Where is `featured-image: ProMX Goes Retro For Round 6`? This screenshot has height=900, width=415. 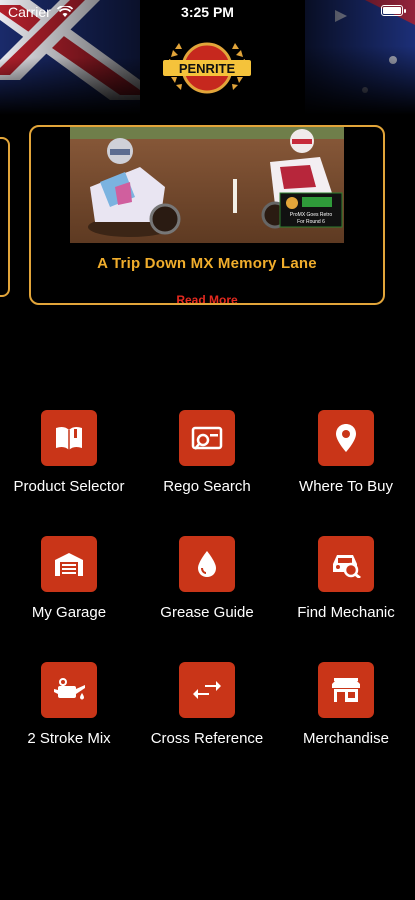
featured-image: ProMX Goes Retro For Round 6 is located at coordinates (207, 185).